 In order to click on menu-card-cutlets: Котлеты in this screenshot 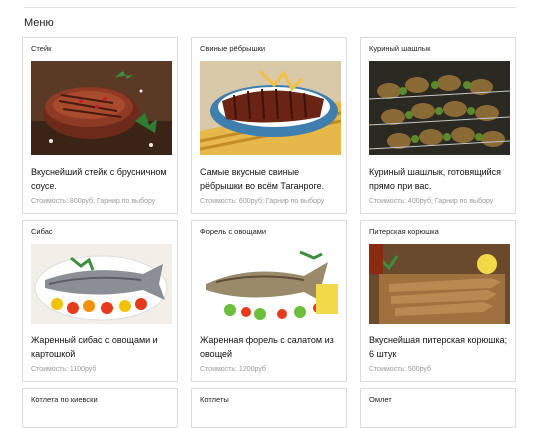, I will do `click(269, 408)`.